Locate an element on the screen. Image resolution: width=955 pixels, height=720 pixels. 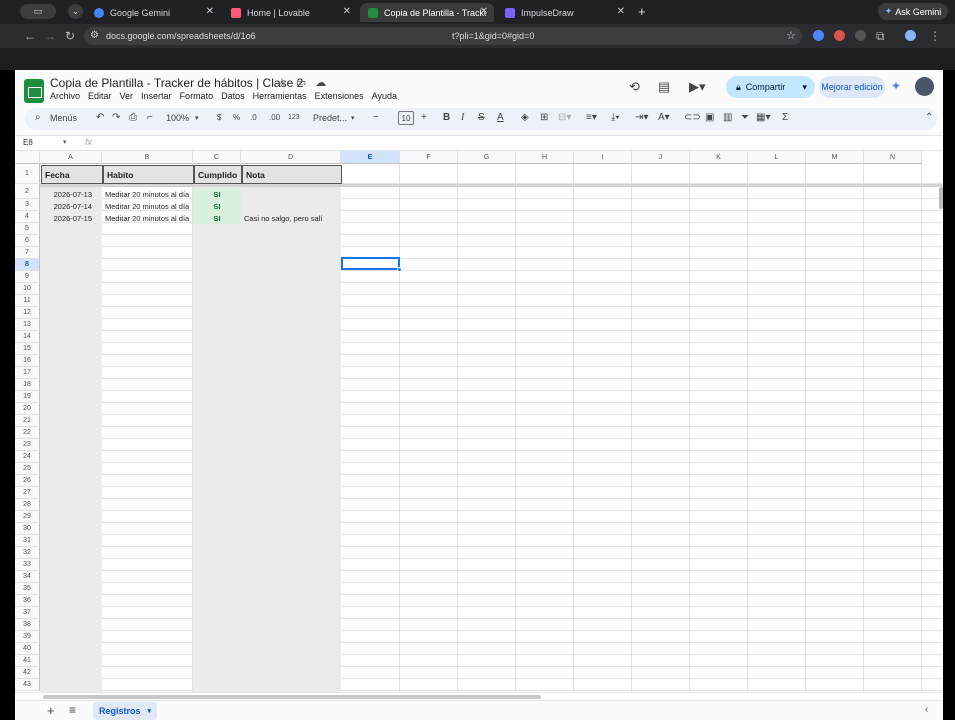
browser-menu-icon: ⋮ is located at coordinates (935, 36).